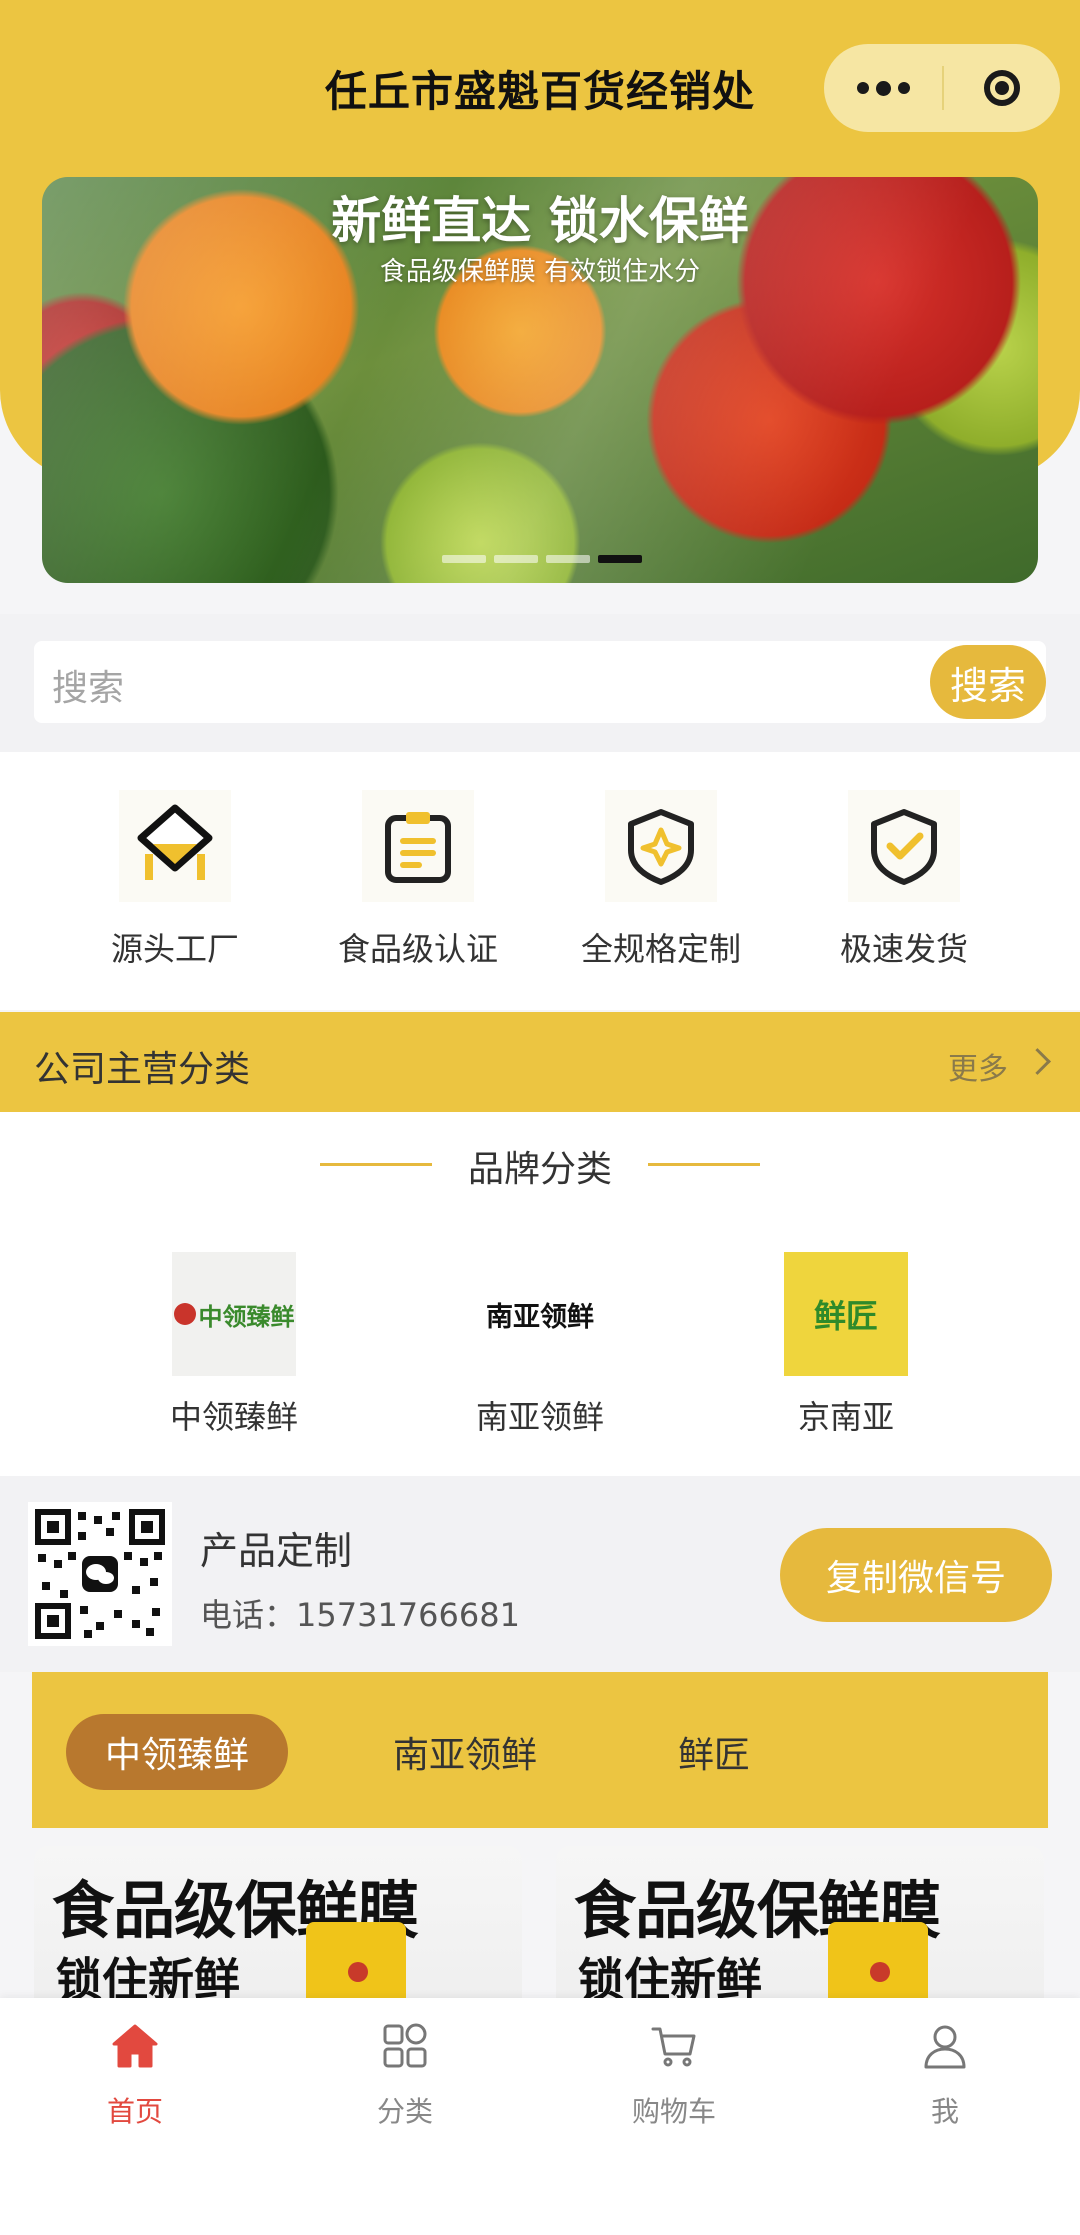 The height and width of the screenshot is (2235, 1080). I want to click on nav-label: 我, so click(944, 2111).